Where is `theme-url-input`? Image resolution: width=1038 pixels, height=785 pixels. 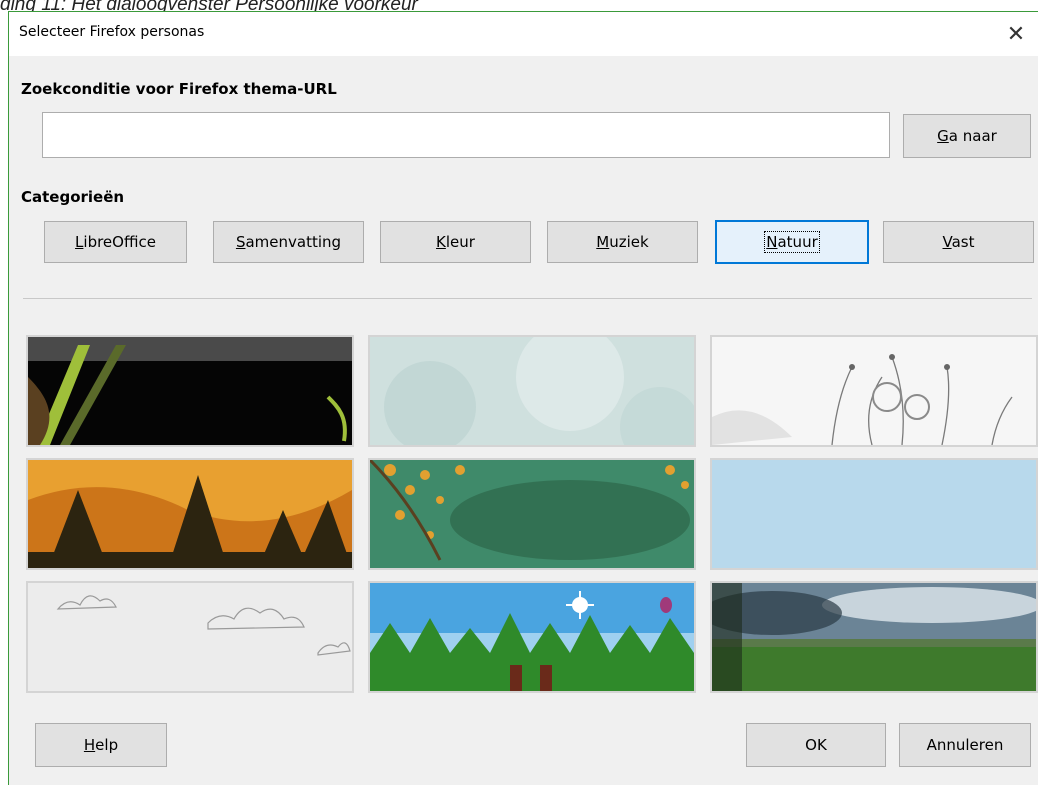
theme-url-input is located at coordinates (466, 135).